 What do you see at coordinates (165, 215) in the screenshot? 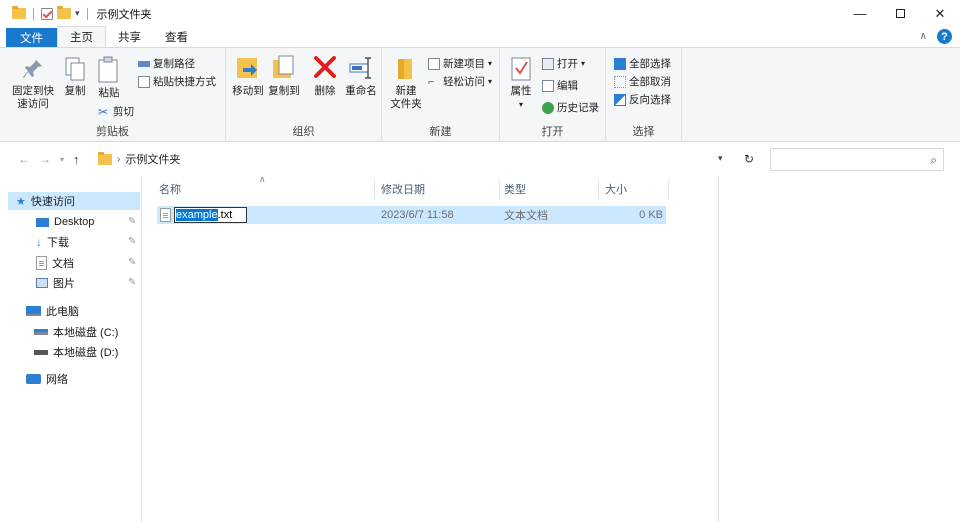
I see `text-file-icon` at bounding box center [165, 215].